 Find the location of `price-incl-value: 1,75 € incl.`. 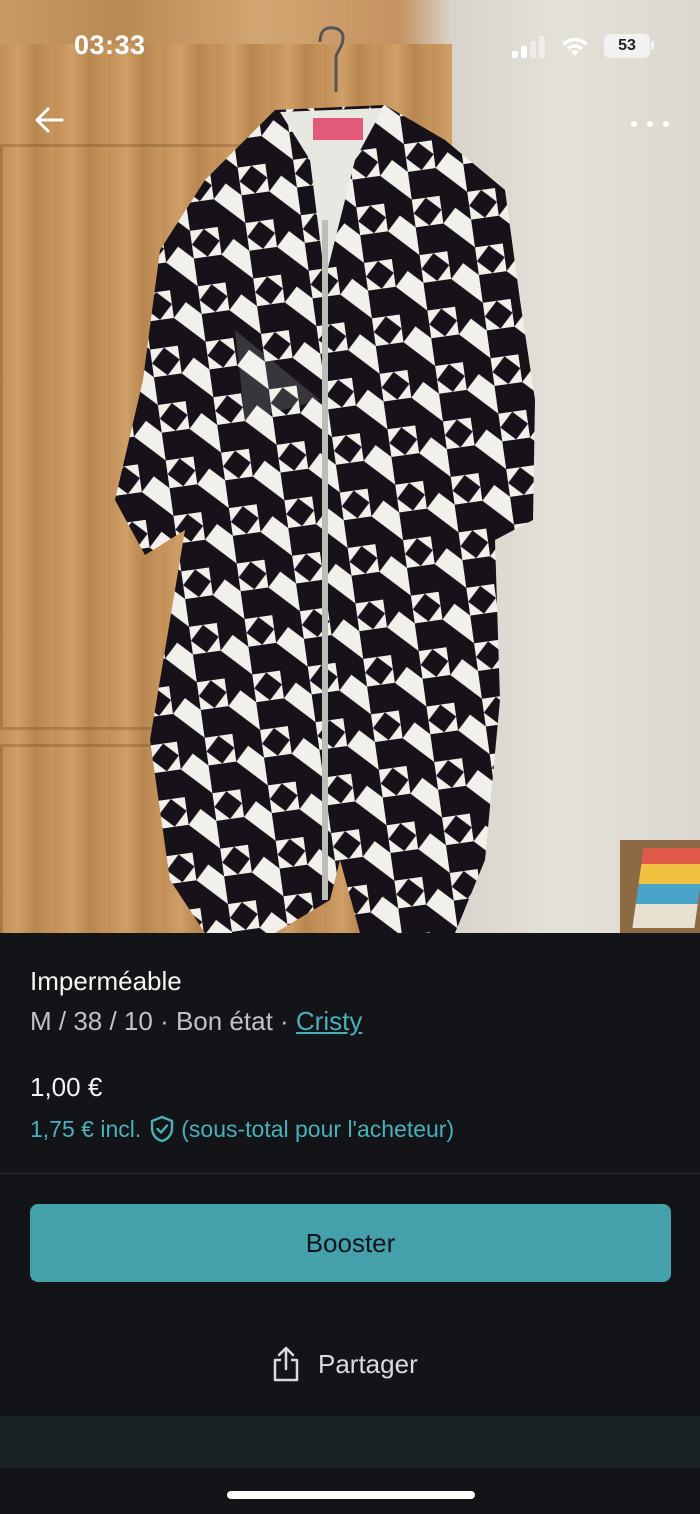

price-incl-value: 1,75 € incl. is located at coordinates (86, 1128).